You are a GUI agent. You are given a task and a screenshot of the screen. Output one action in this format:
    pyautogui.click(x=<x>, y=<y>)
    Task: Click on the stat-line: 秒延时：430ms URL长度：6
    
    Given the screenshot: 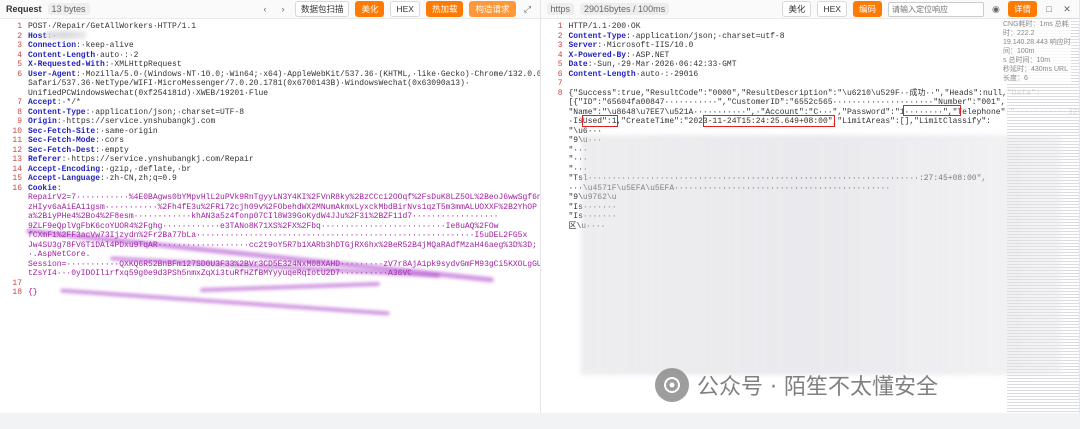 What is the action you would take?
    pyautogui.click(x=1035, y=74)
    